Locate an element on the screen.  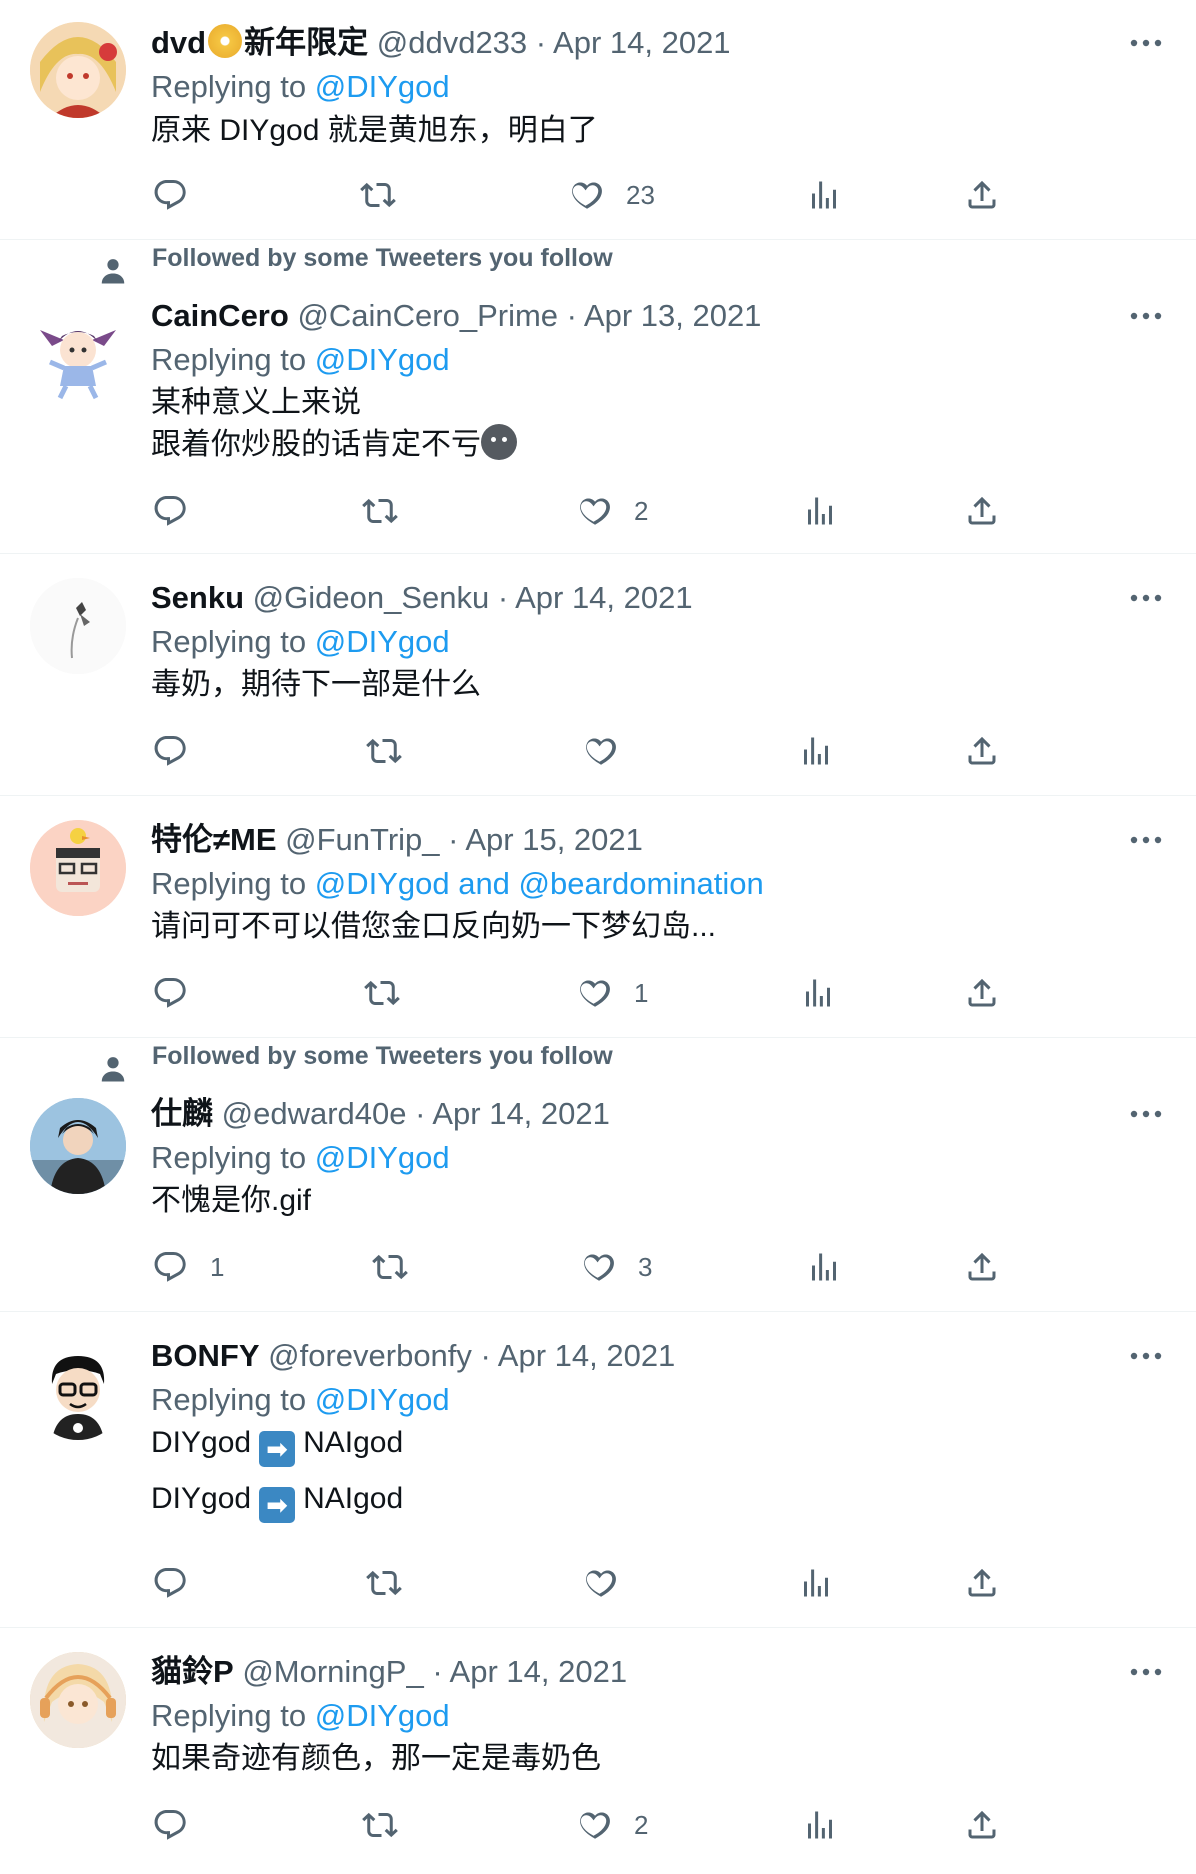
like-button: 3 is located at coordinates (616, 1267).